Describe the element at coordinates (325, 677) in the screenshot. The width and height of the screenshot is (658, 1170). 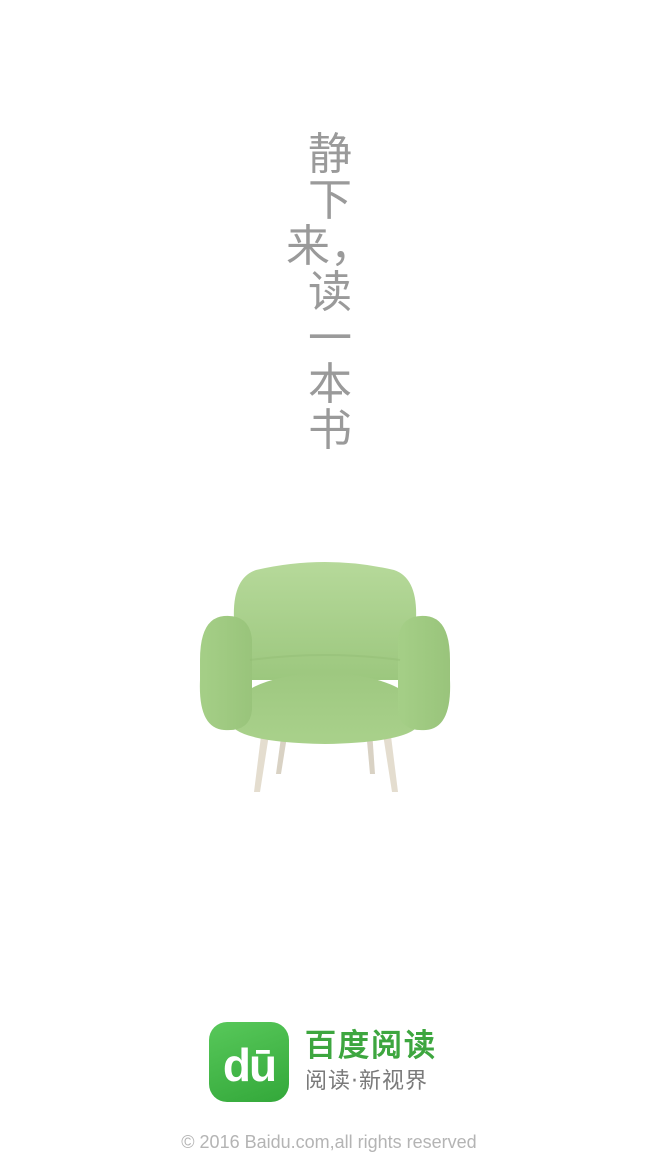
I see `armchair-illustration` at that location.